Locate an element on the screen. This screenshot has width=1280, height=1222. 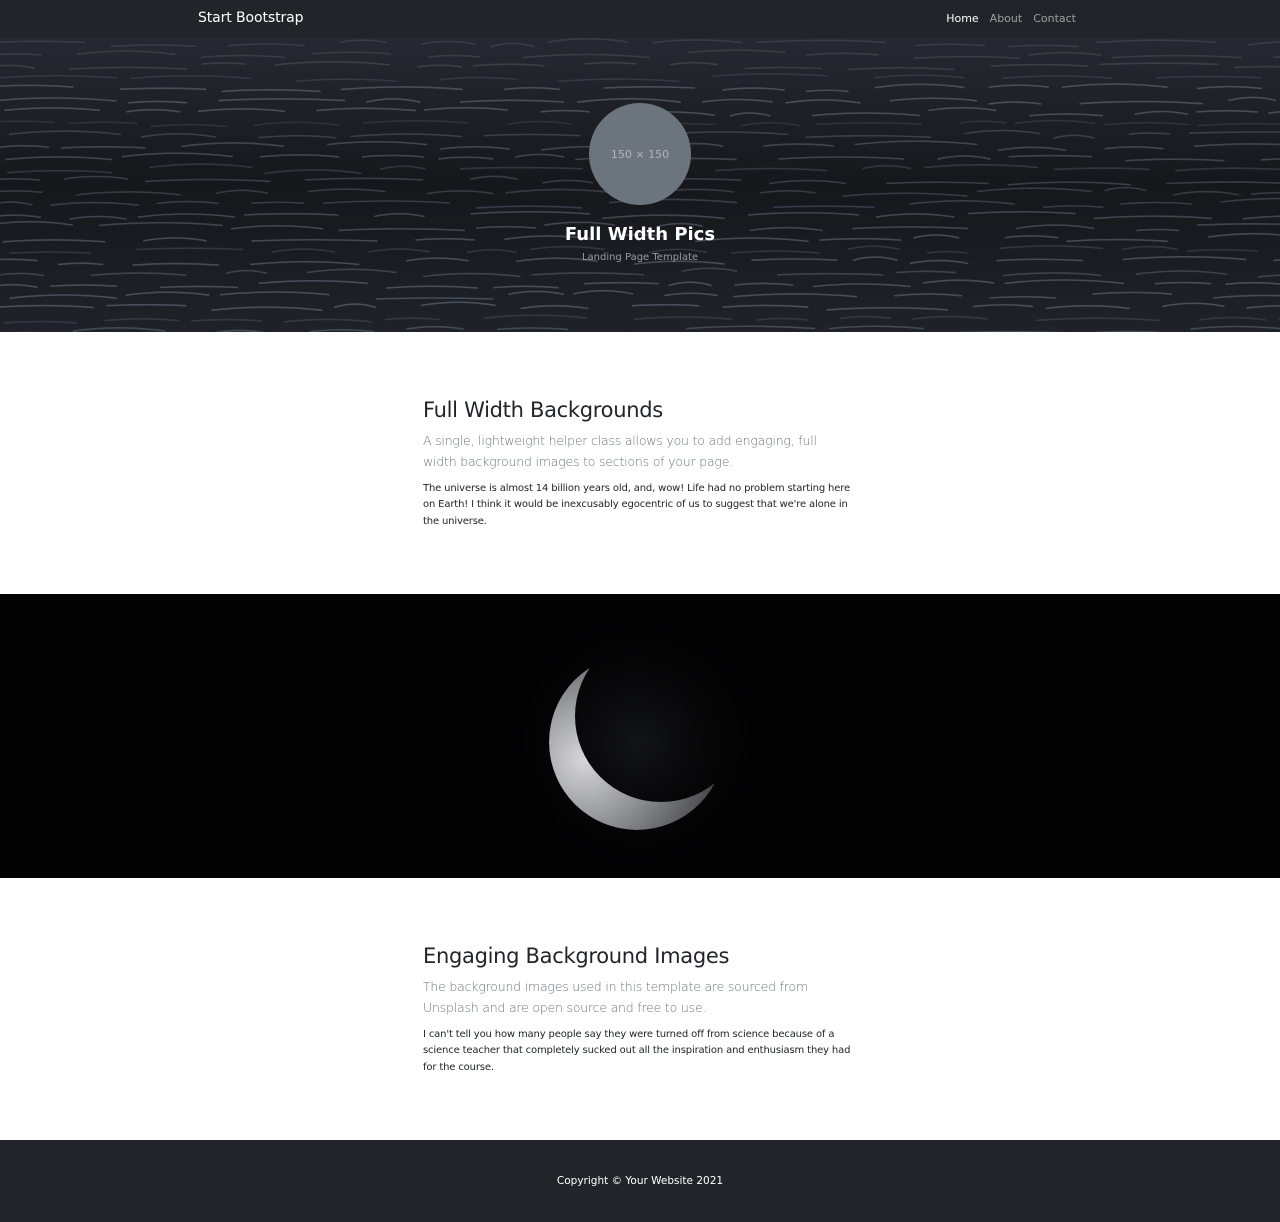
nav-links: Home About Contact is located at coordinates (1005, 18).